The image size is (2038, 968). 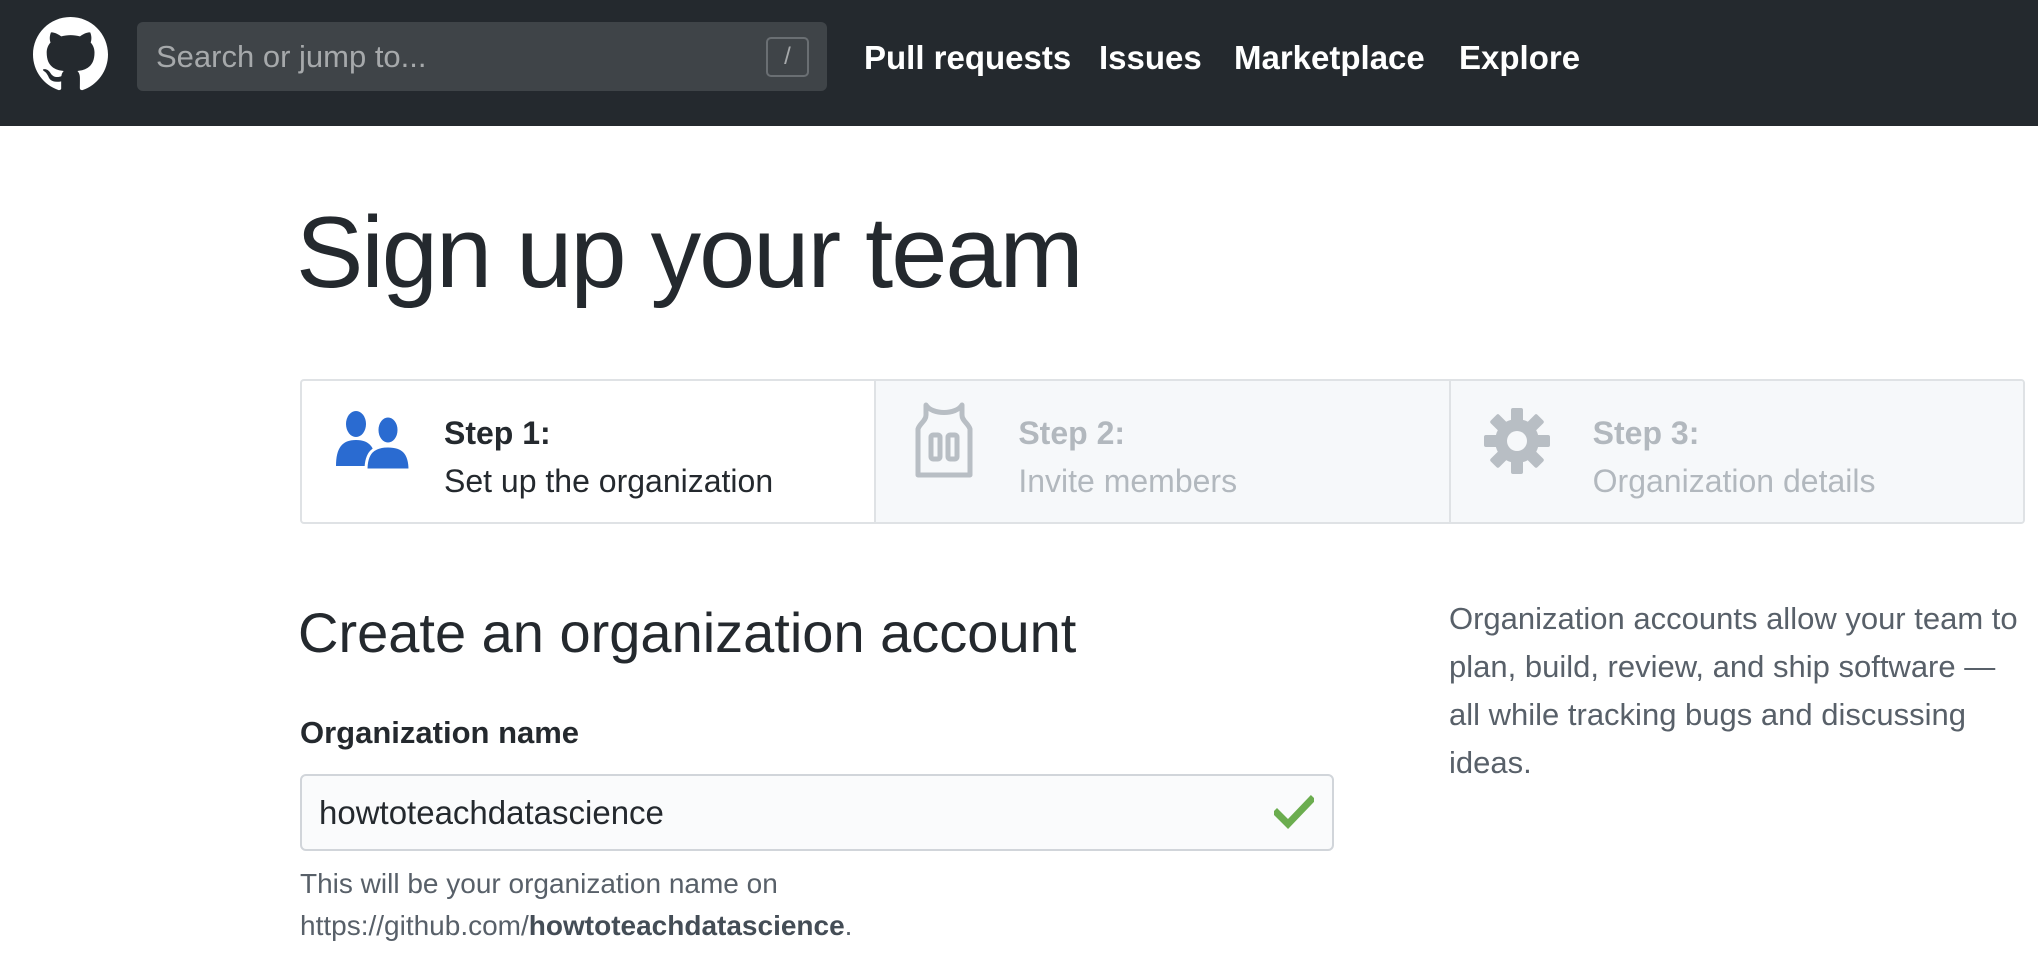 What do you see at coordinates (539, 883) in the screenshot?
I see `helper-text: This will be your organization name on` at bounding box center [539, 883].